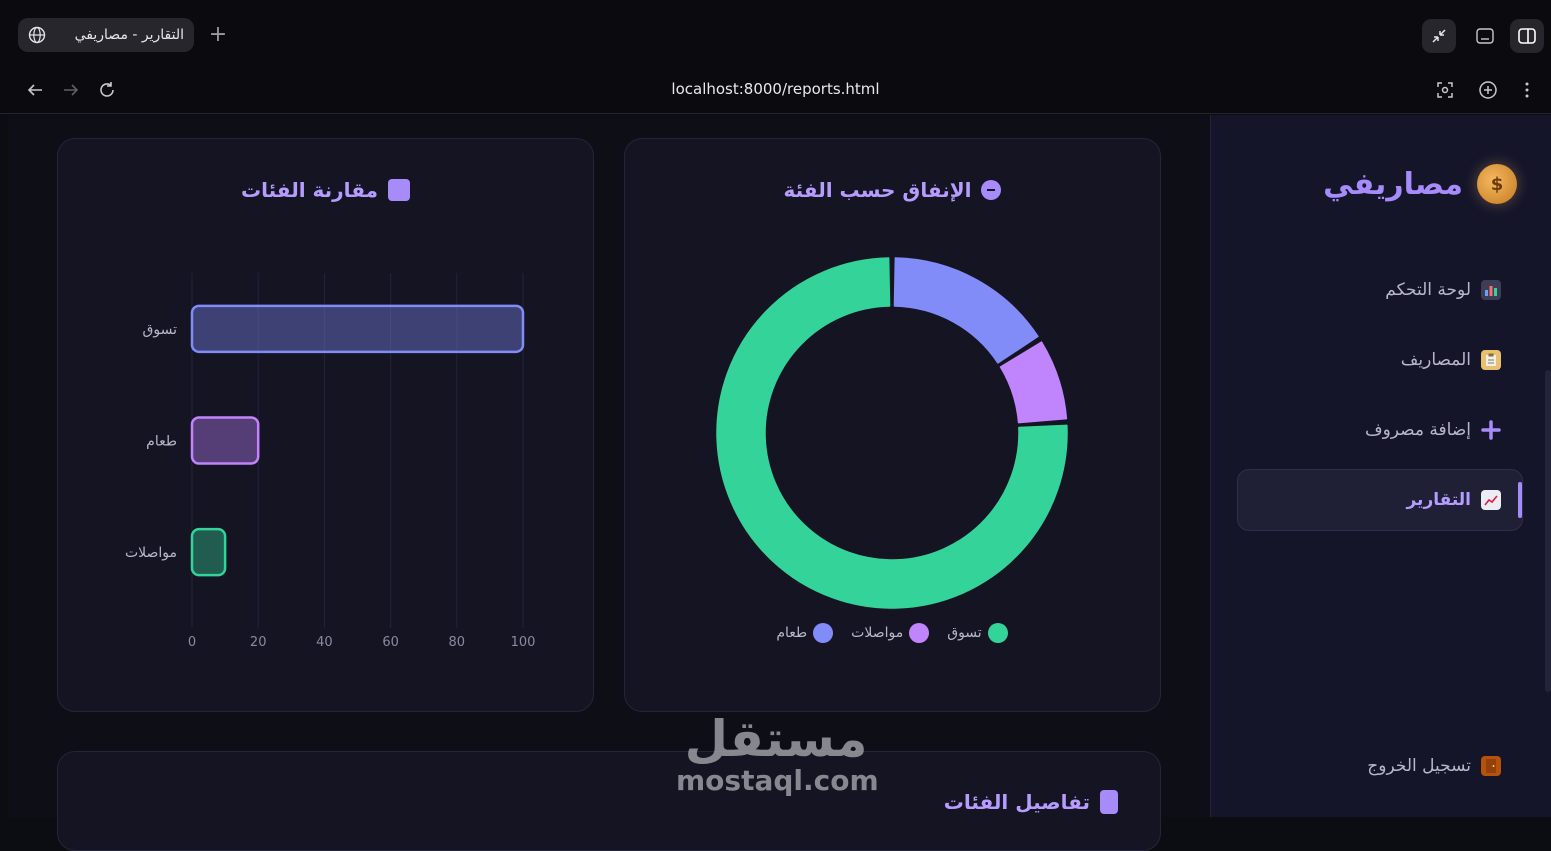  I want to click on brand: $ مصاريفي, so click(1420, 184).